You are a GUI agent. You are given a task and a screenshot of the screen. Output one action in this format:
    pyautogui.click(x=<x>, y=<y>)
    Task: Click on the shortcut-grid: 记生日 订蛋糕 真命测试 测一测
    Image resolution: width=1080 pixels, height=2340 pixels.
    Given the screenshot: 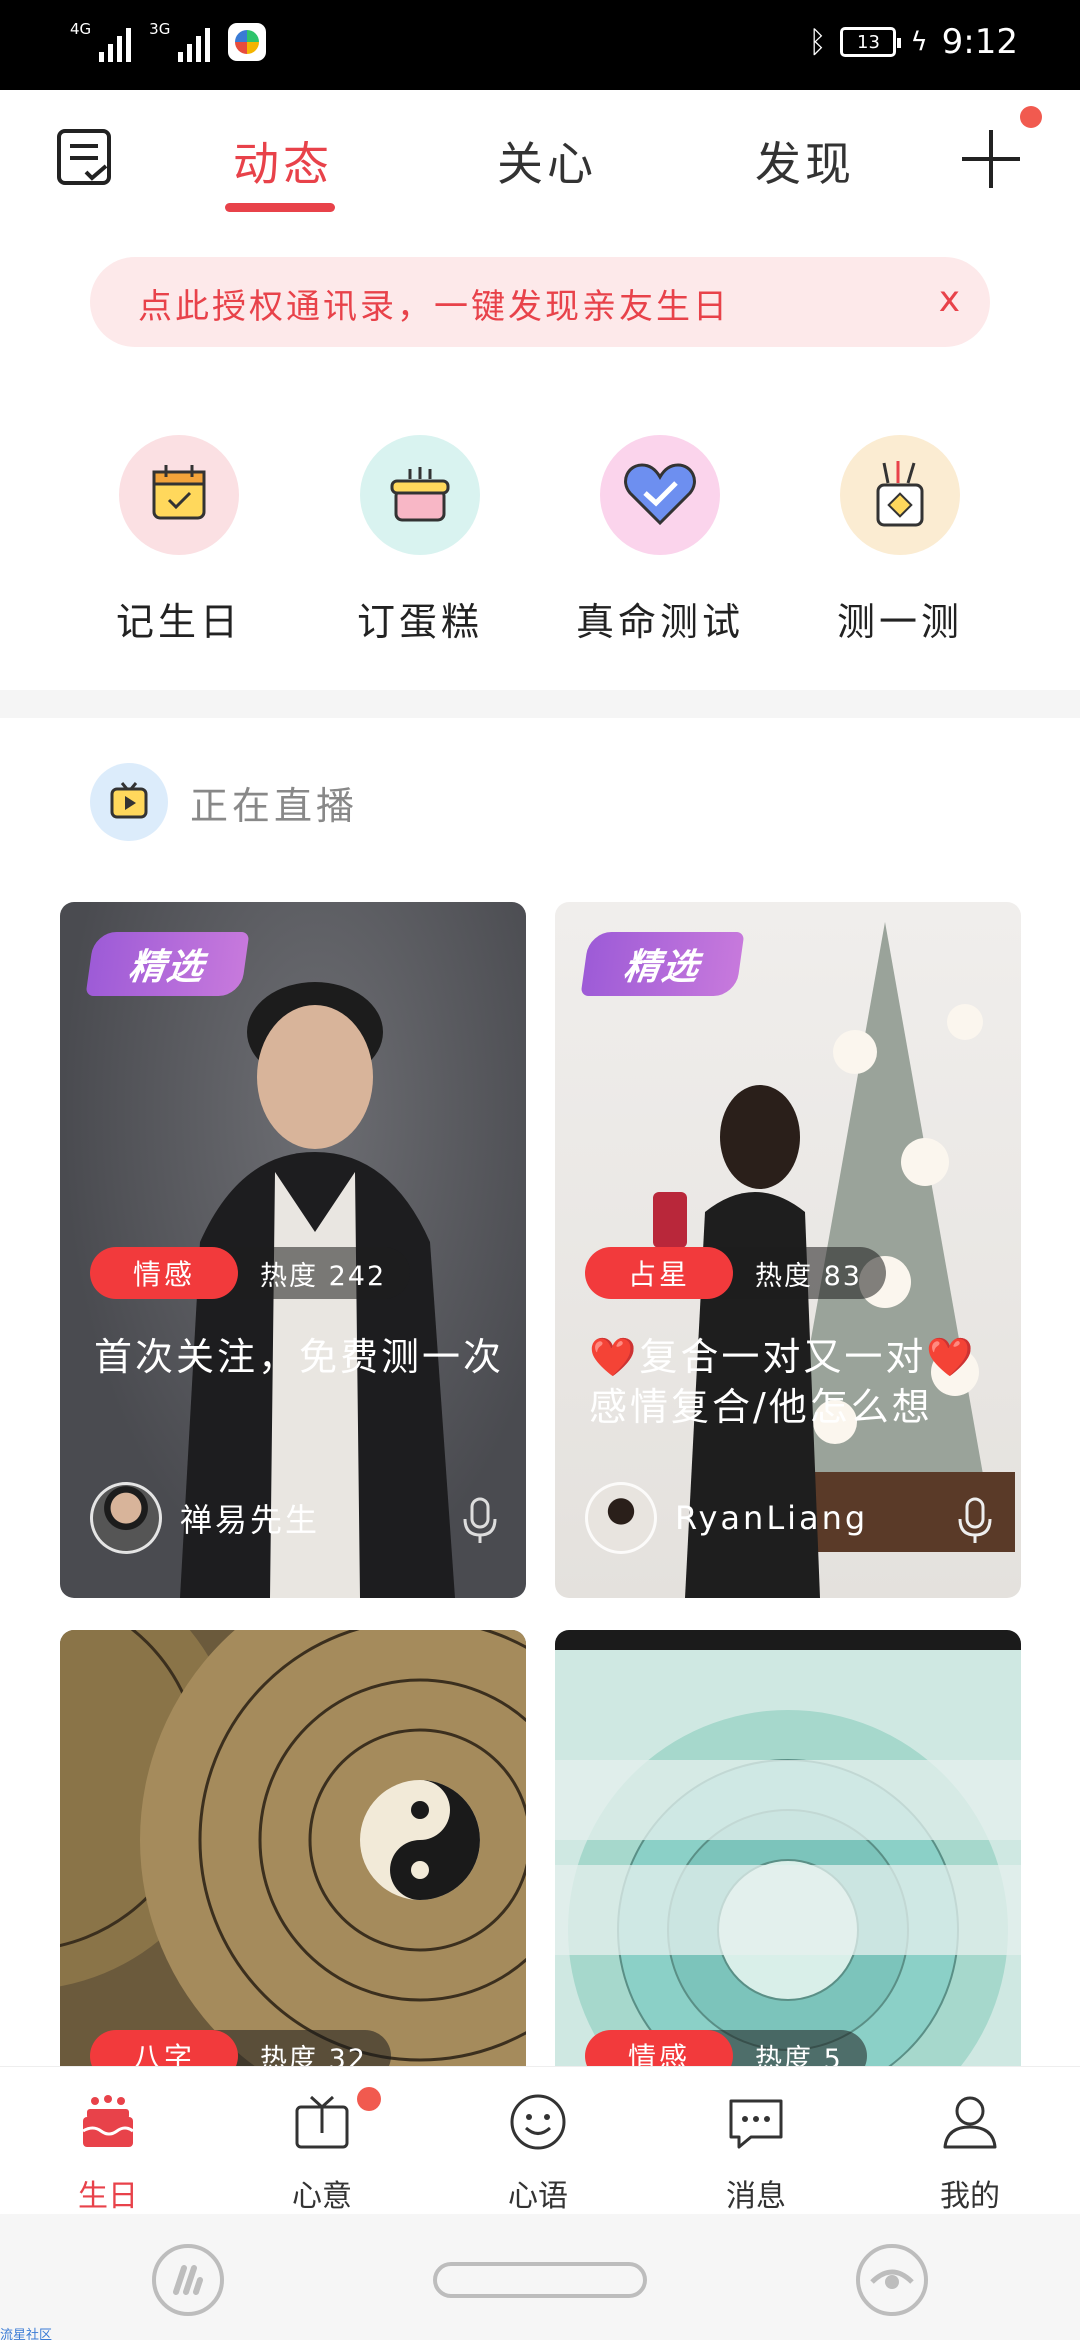 What is the action you would take?
    pyautogui.click(x=540, y=550)
    